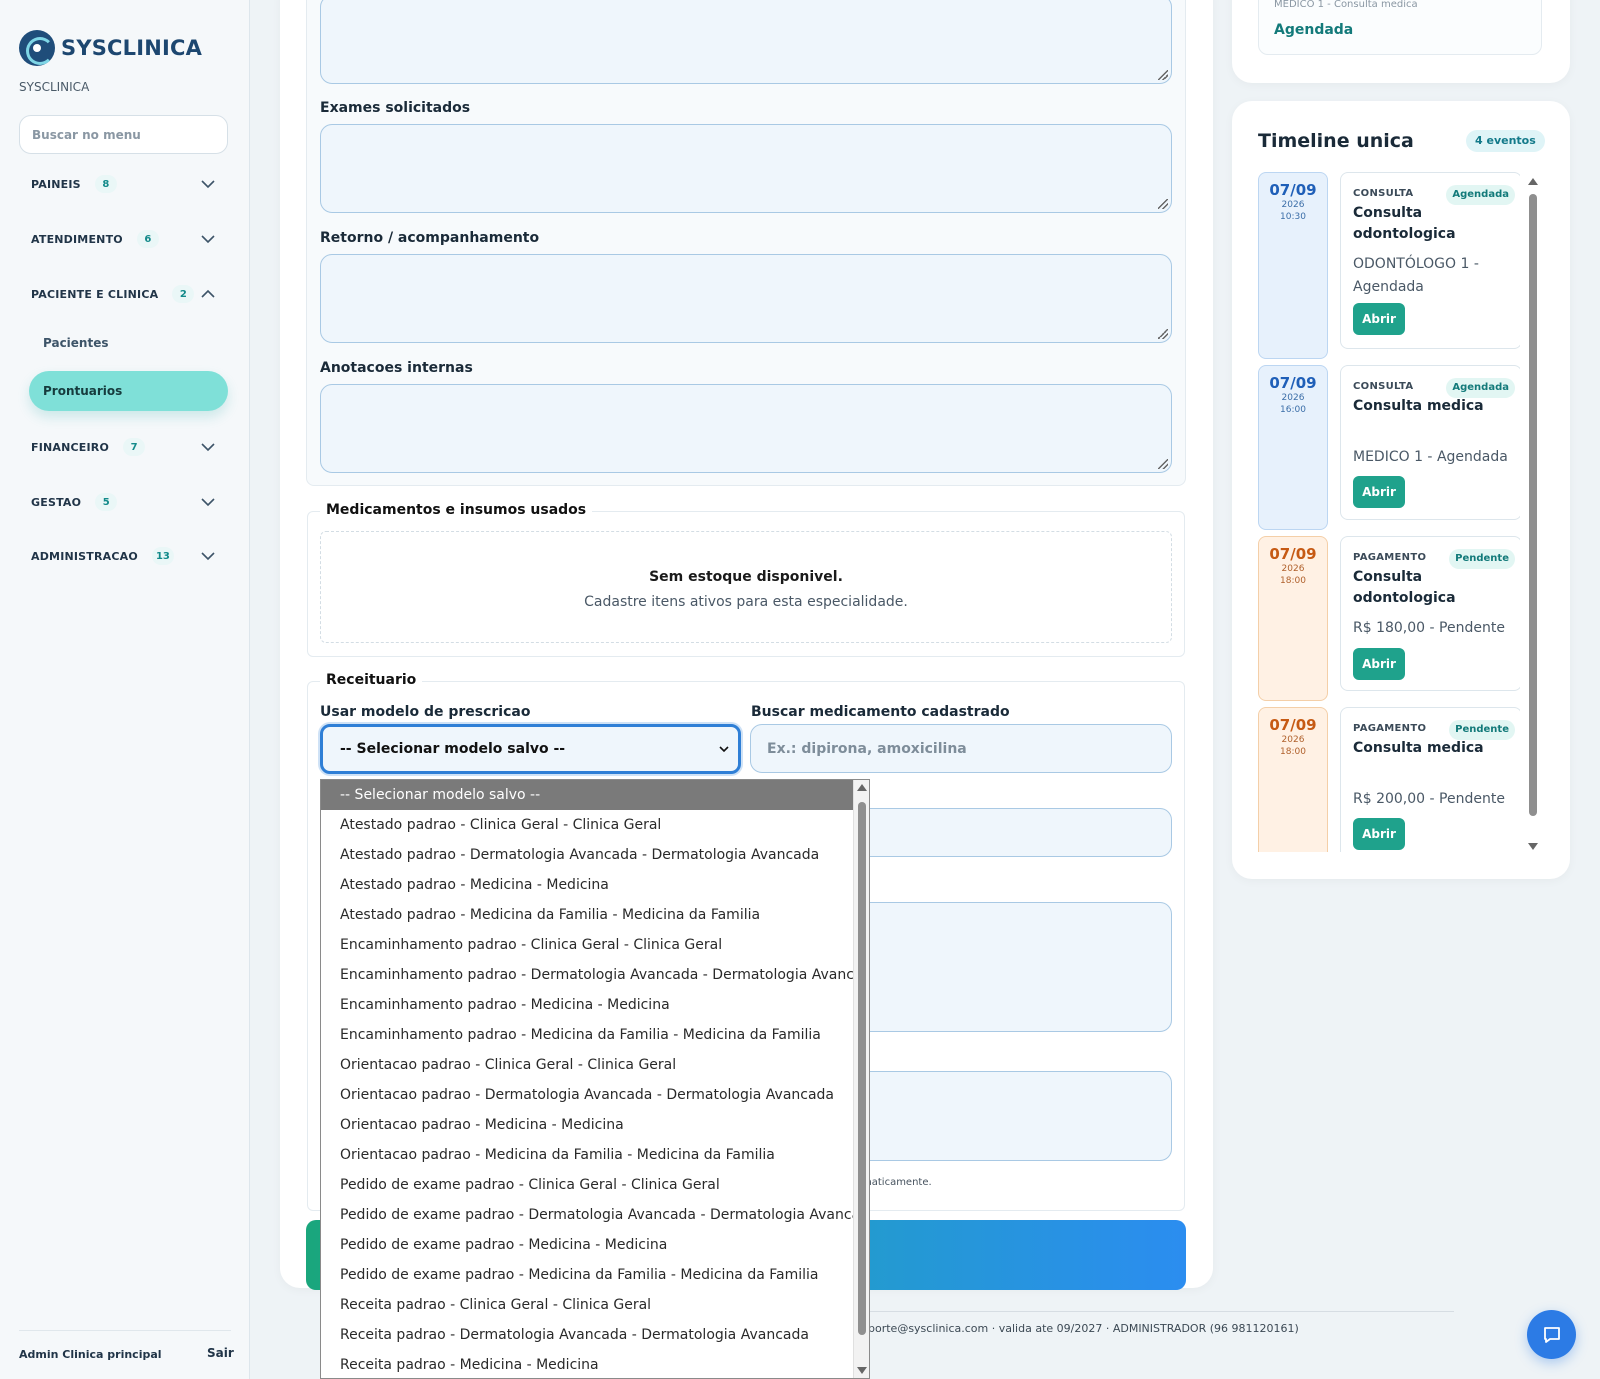 This screenshot has width=1600, height=1379. Describe the element at coordinates (183, 294) in the screenshot. I see `nav-group-count: 2` at that location.